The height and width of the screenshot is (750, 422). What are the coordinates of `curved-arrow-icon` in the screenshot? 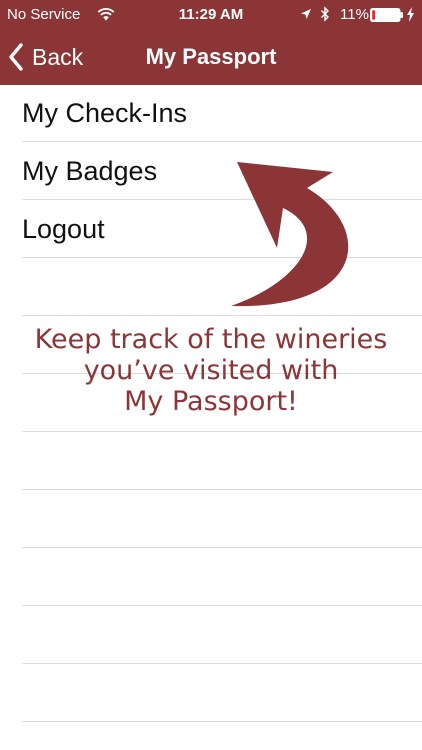 It's located at (290, 234).